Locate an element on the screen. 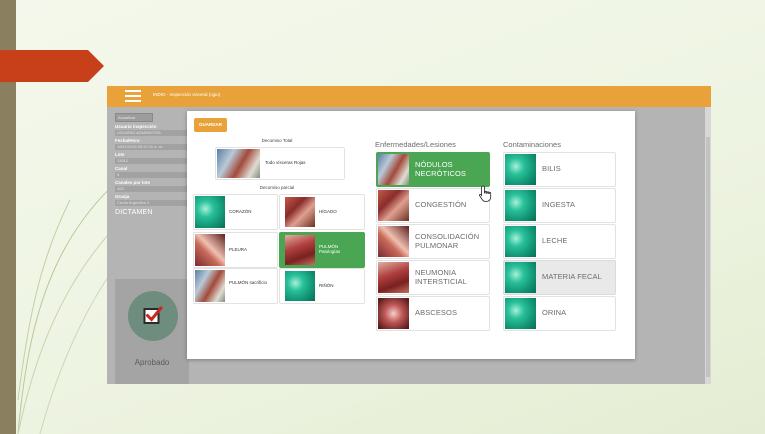 Image resolution: width=765 pixels, height=434 pixels. hamburger-icon is located at coordinates (133, 96).